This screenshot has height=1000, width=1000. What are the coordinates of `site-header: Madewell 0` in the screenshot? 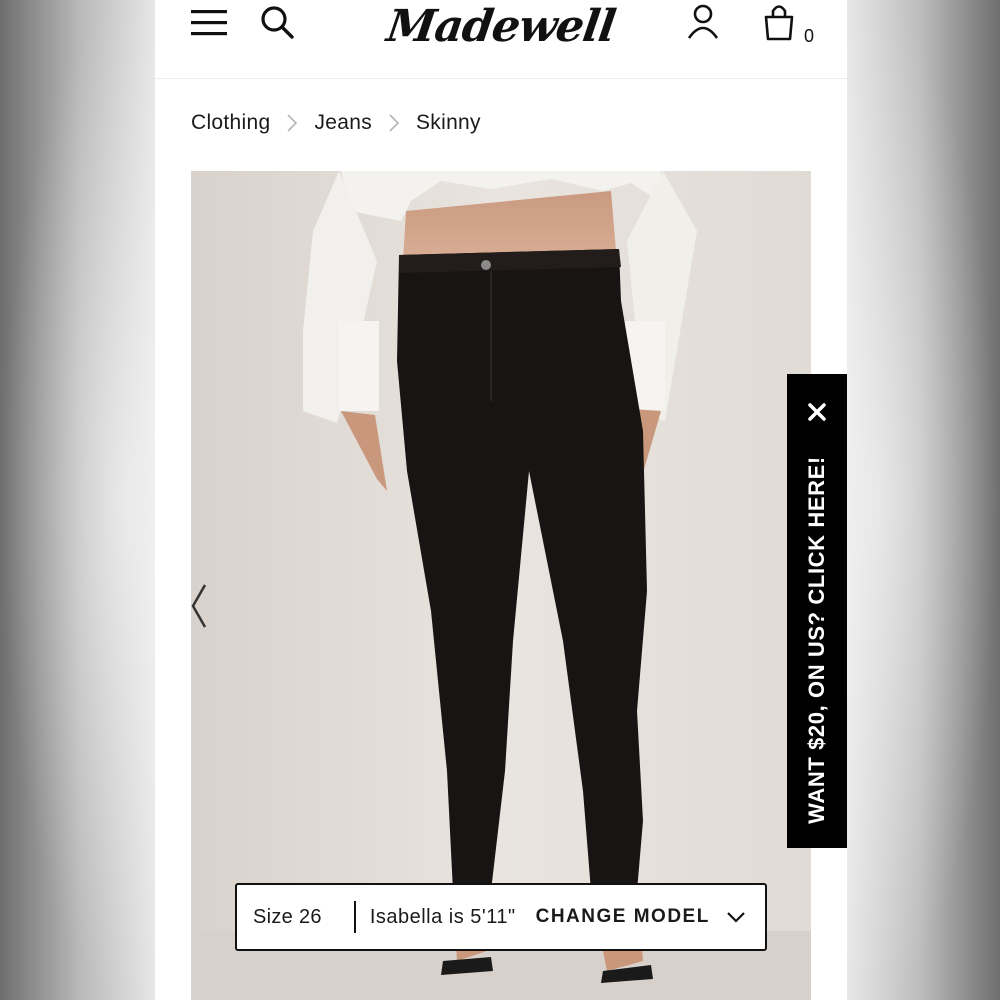 It's located at (501, 39).